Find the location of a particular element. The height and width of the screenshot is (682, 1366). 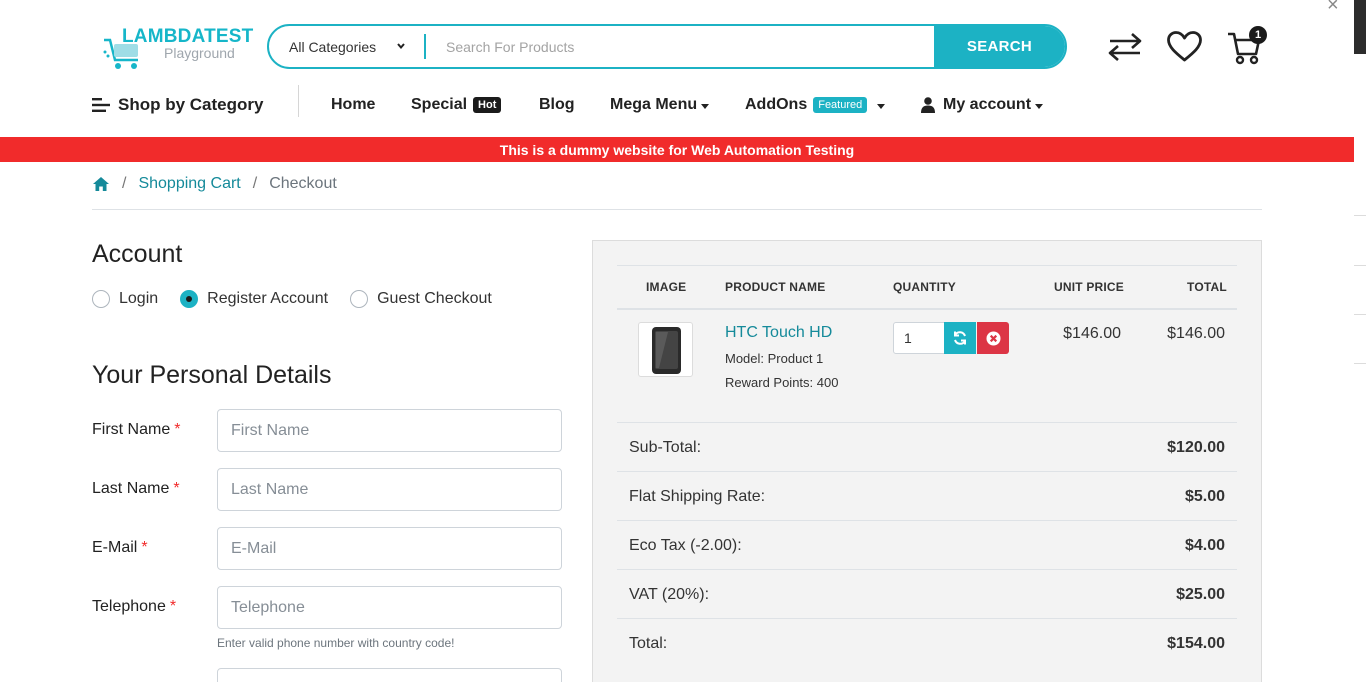

nav-divider is located at coordinates (298, 101).